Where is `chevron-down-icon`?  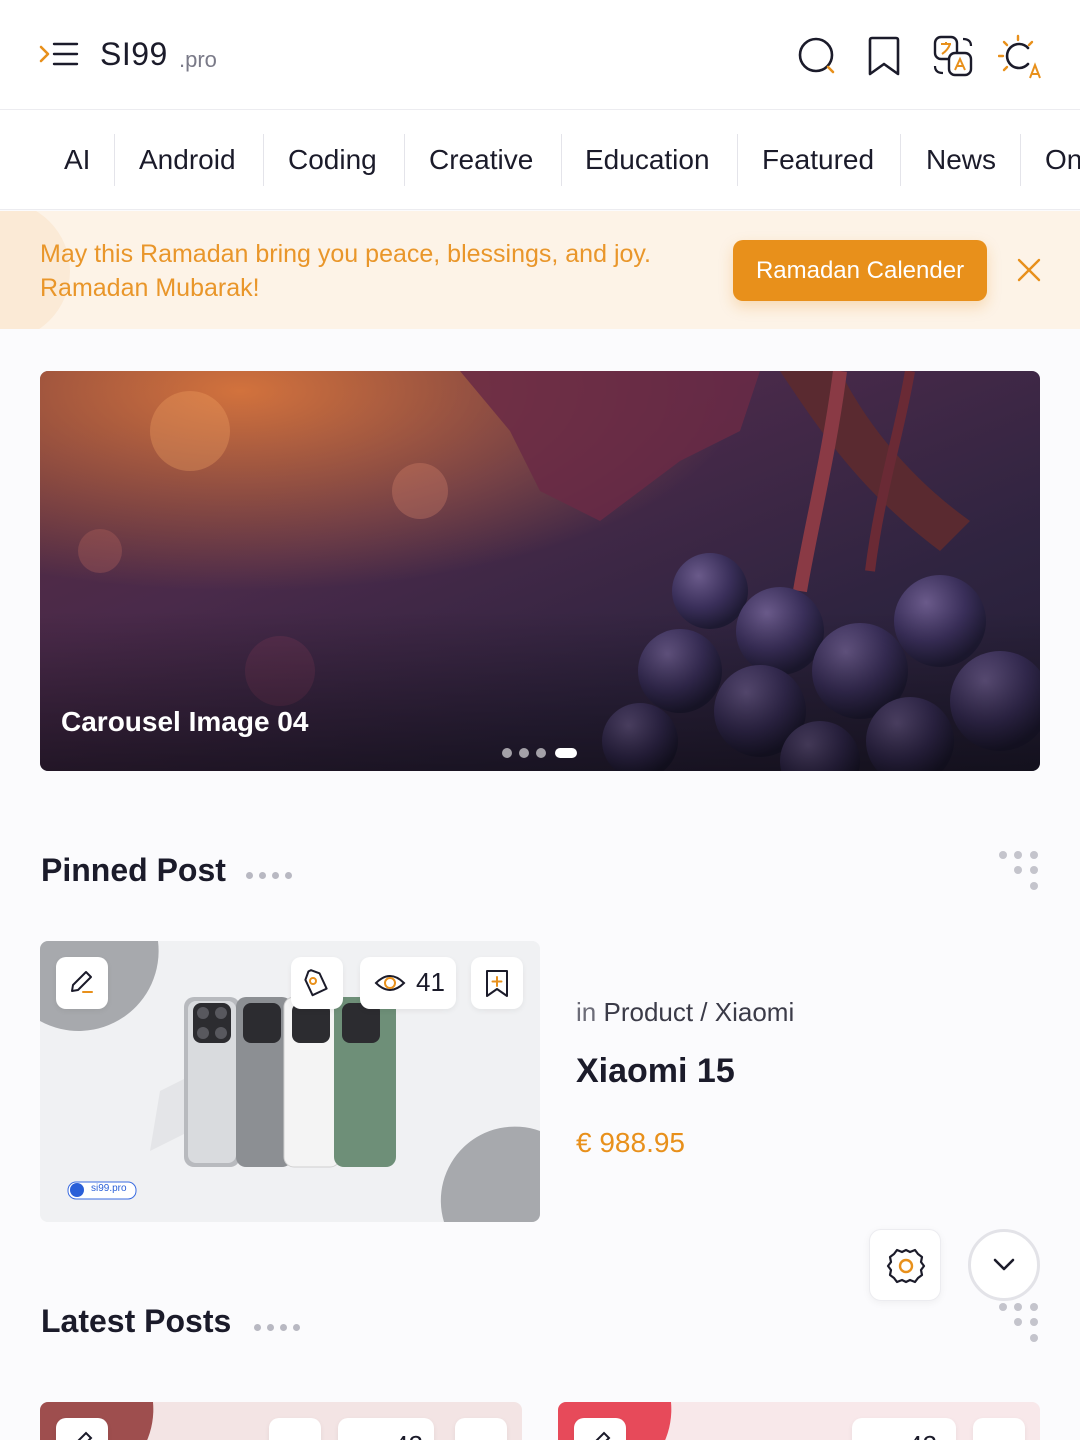
chevron-down-icon is located at coordinates (1004, 1264).